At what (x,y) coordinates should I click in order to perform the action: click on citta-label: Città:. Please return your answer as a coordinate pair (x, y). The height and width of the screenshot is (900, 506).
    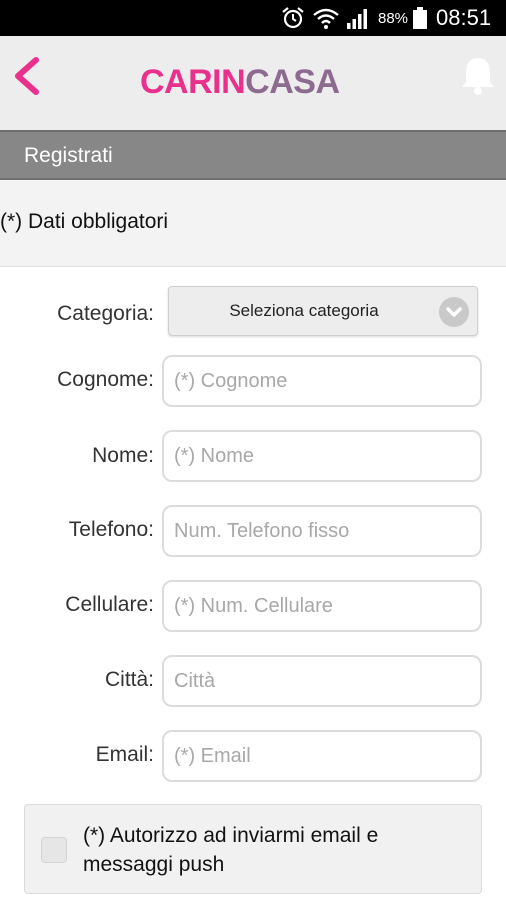
    Looking at the image, I should click on (129, 679).